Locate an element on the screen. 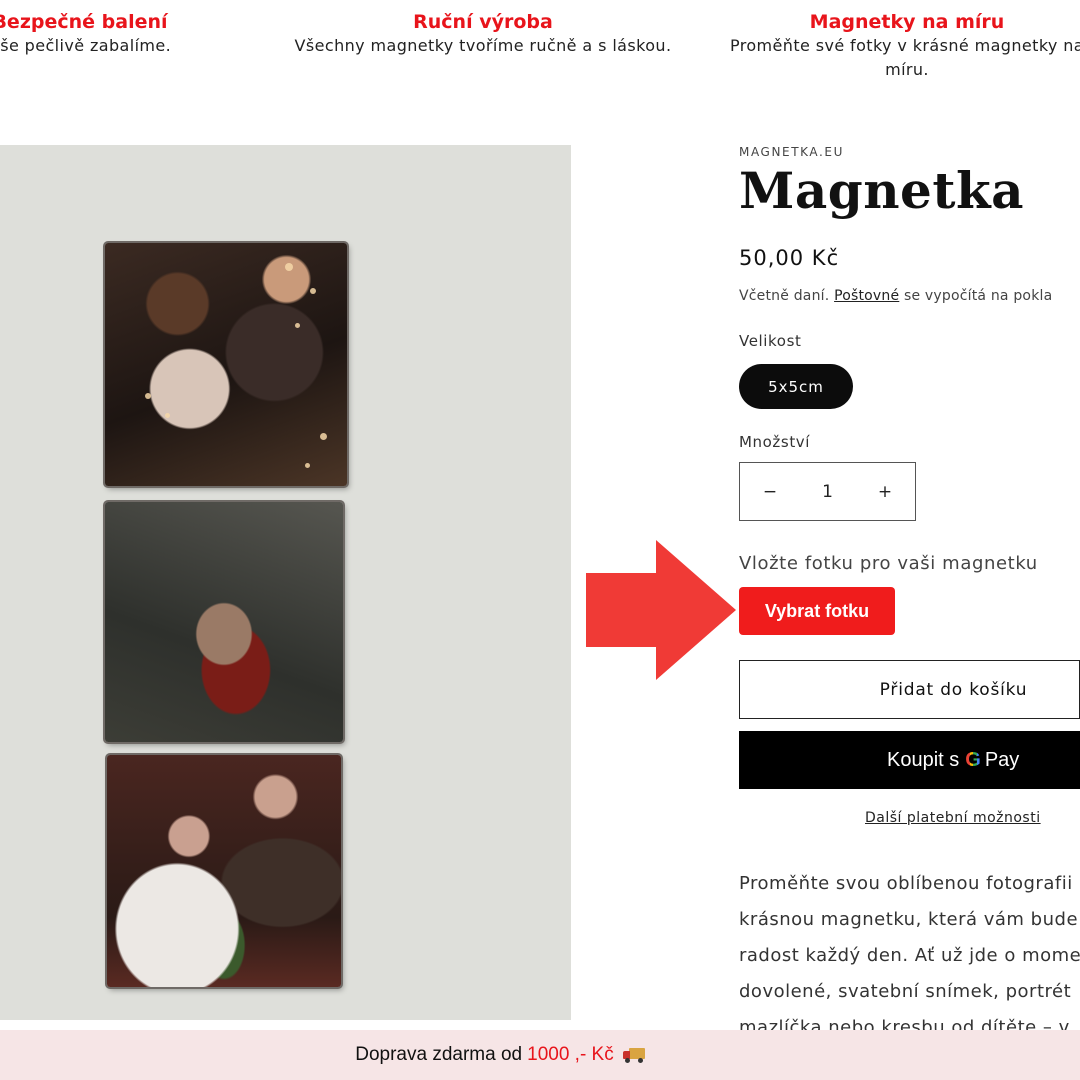  product-vendor: MAGNETKA.EU is located at coordinates (791, 152).